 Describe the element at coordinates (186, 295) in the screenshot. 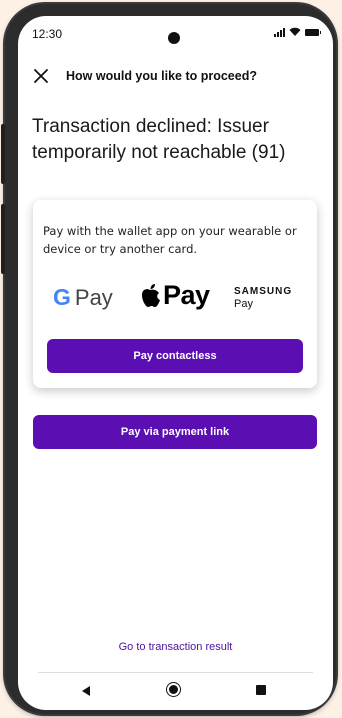

I see `apple-pay-label: Pay` at that location.